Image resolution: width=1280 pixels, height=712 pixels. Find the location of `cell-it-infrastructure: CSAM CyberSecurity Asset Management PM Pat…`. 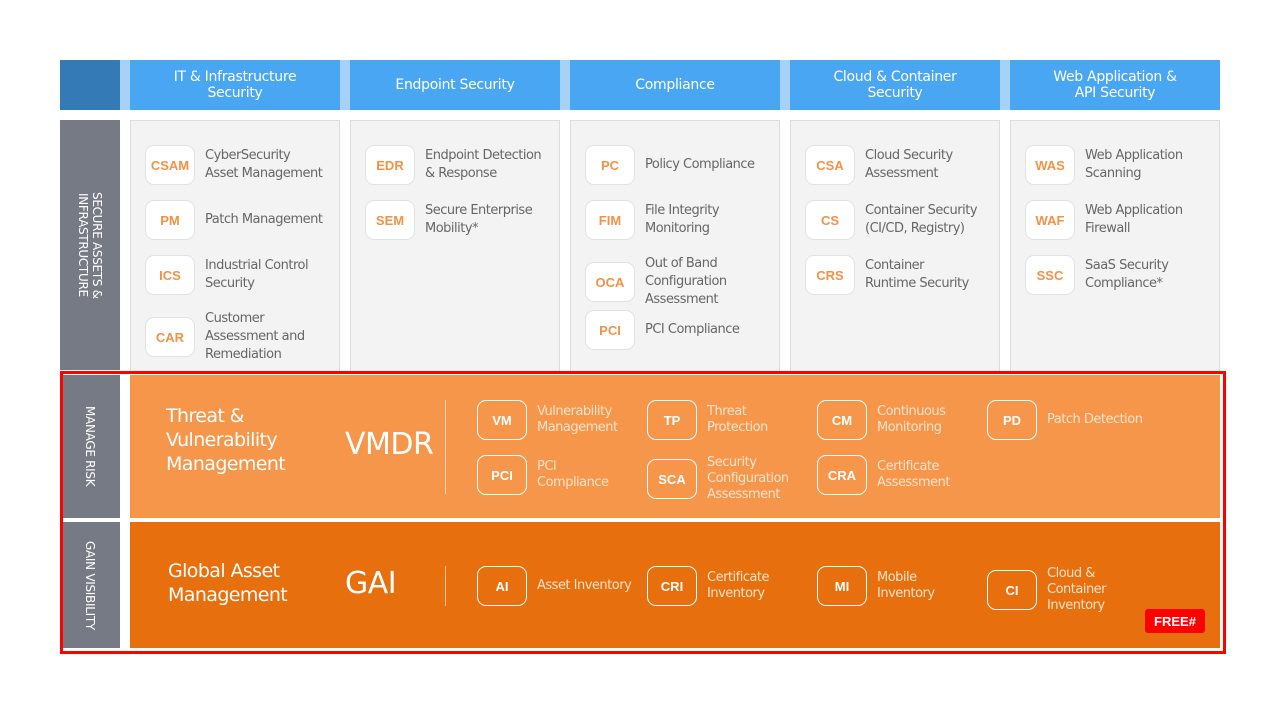

cell-it-infrastructure: CSAM CyberSecurity Asset Management PM Pat… is located at coordinates (235, 246).